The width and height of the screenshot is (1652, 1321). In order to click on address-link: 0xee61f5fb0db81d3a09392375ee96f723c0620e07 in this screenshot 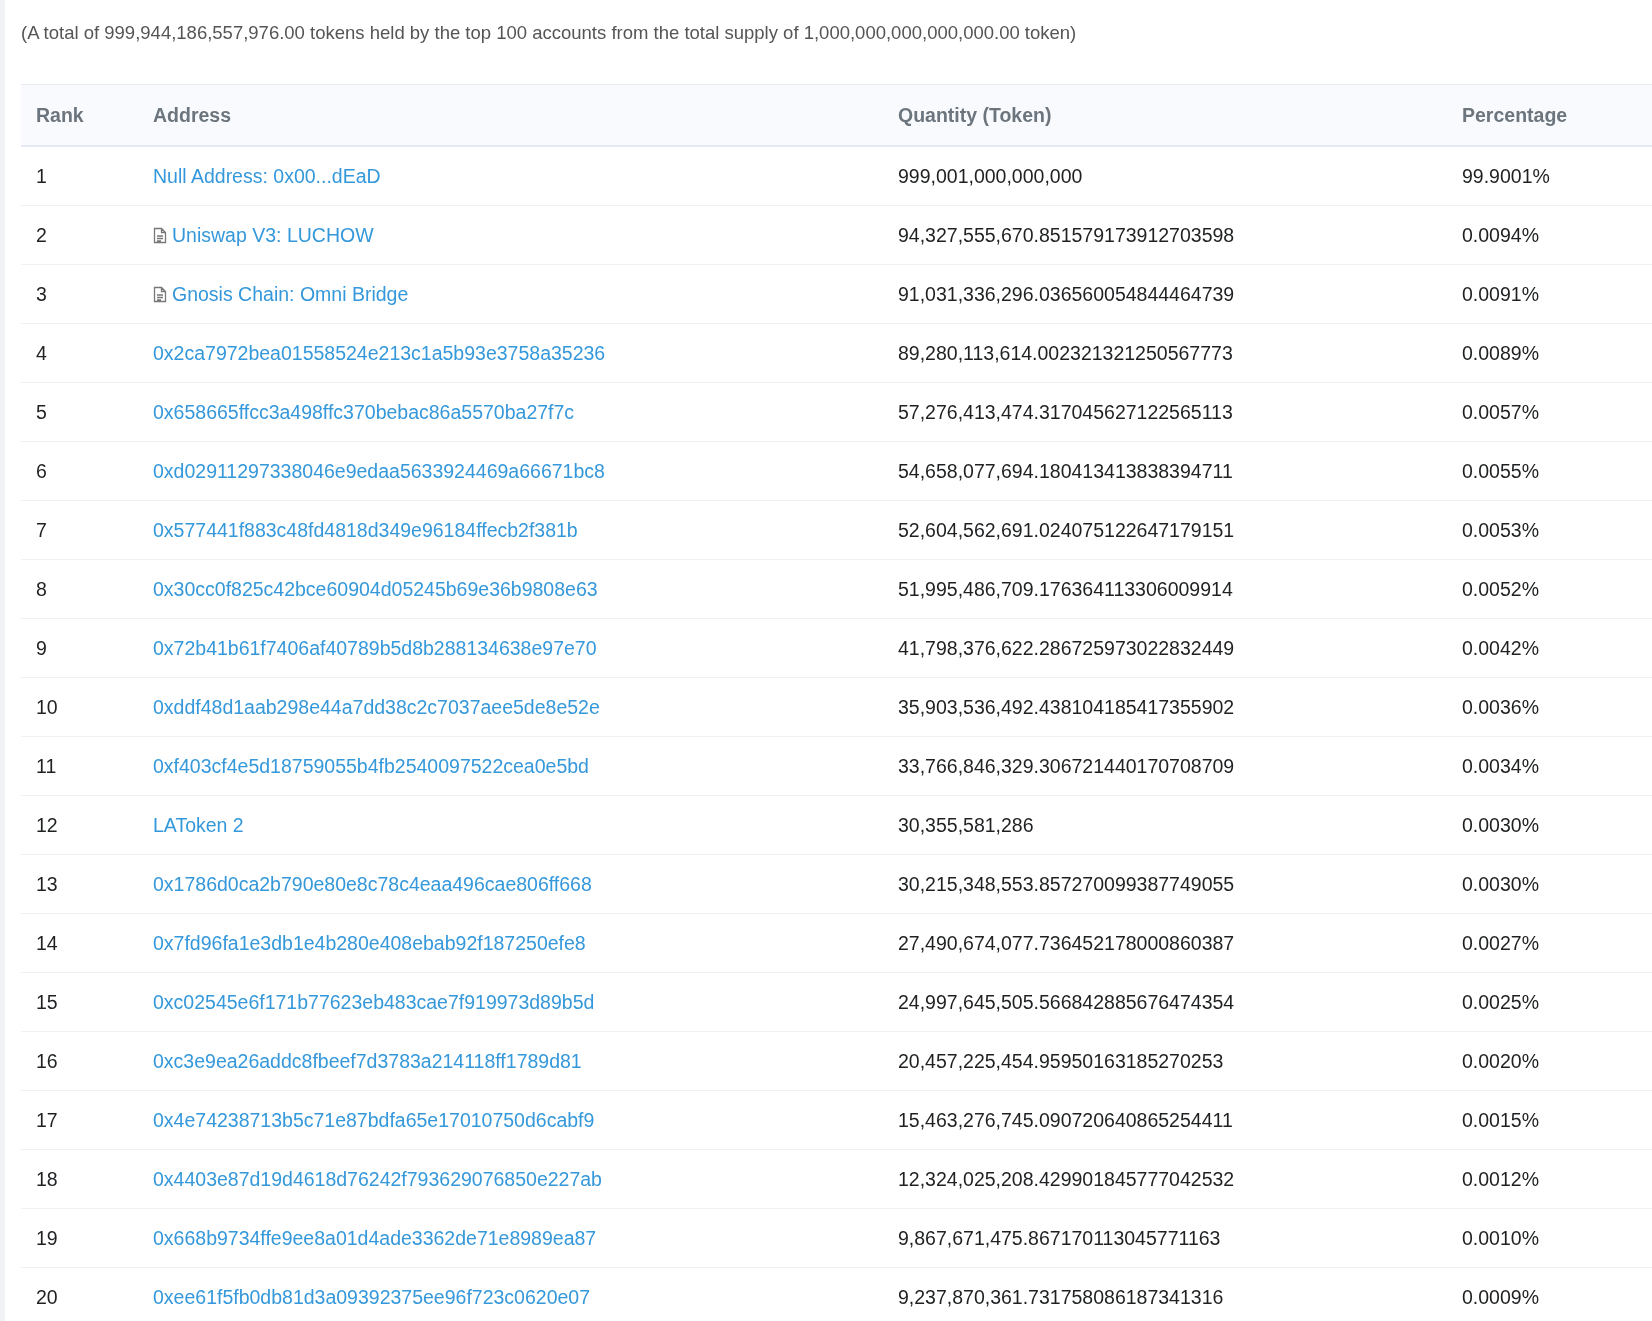, I will do `click(372, 1297)`.